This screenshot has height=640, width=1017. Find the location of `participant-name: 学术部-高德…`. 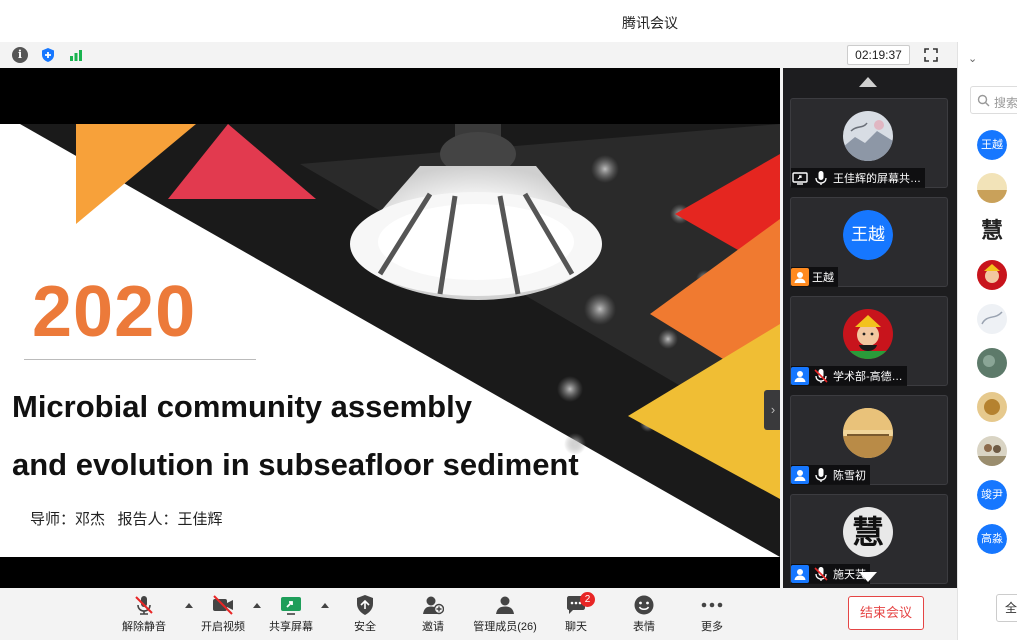

participant-name: 学术部-高德… is located at coordinates (868, 377).